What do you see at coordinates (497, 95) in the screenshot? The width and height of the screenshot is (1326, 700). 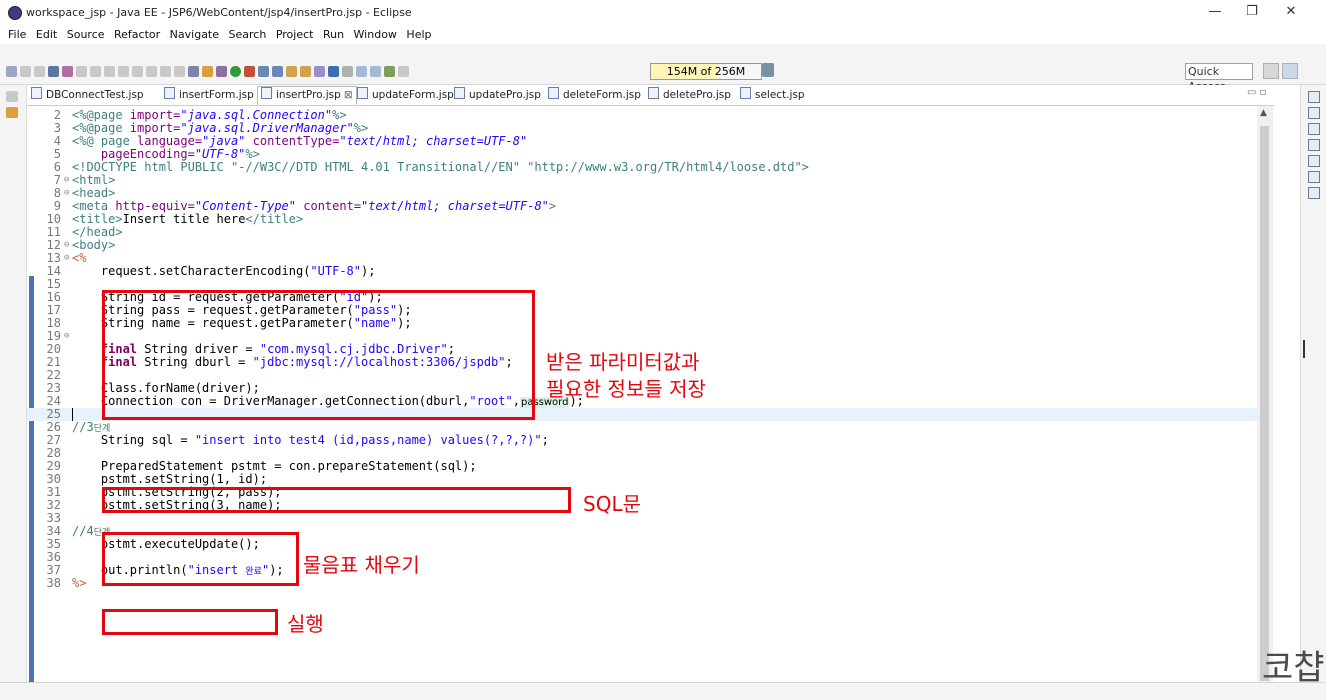 I see `tab-updatepro: updatePro.jsp` at bounding box center [497, 95].